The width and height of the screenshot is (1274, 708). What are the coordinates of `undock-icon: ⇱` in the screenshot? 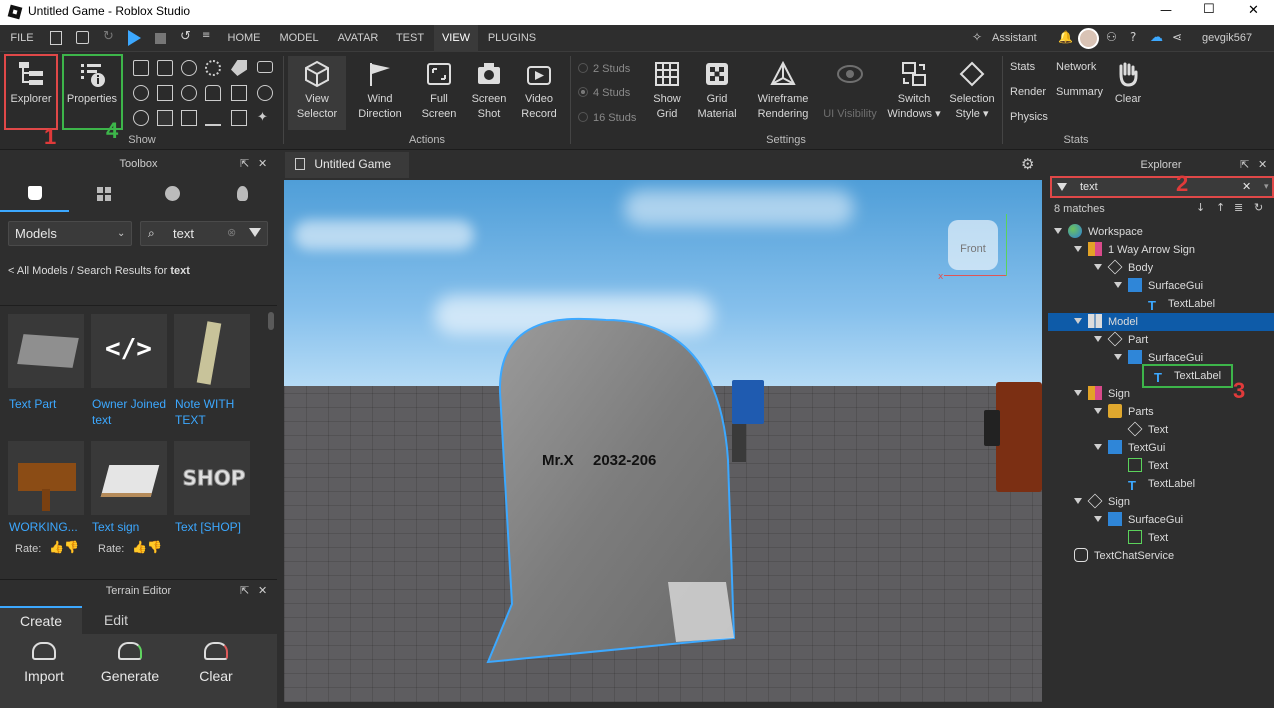 It's located at (1244, 165).